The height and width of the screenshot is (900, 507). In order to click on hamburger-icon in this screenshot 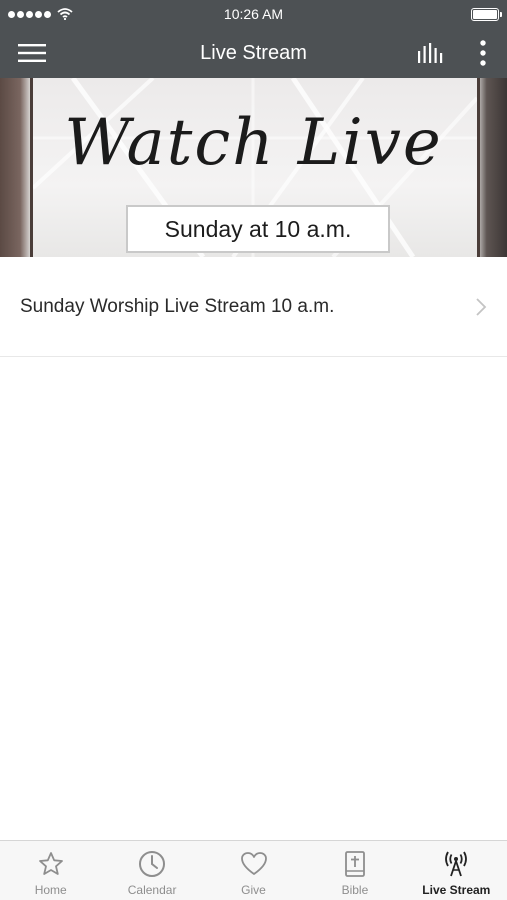, I will do `click(32, 53)`.